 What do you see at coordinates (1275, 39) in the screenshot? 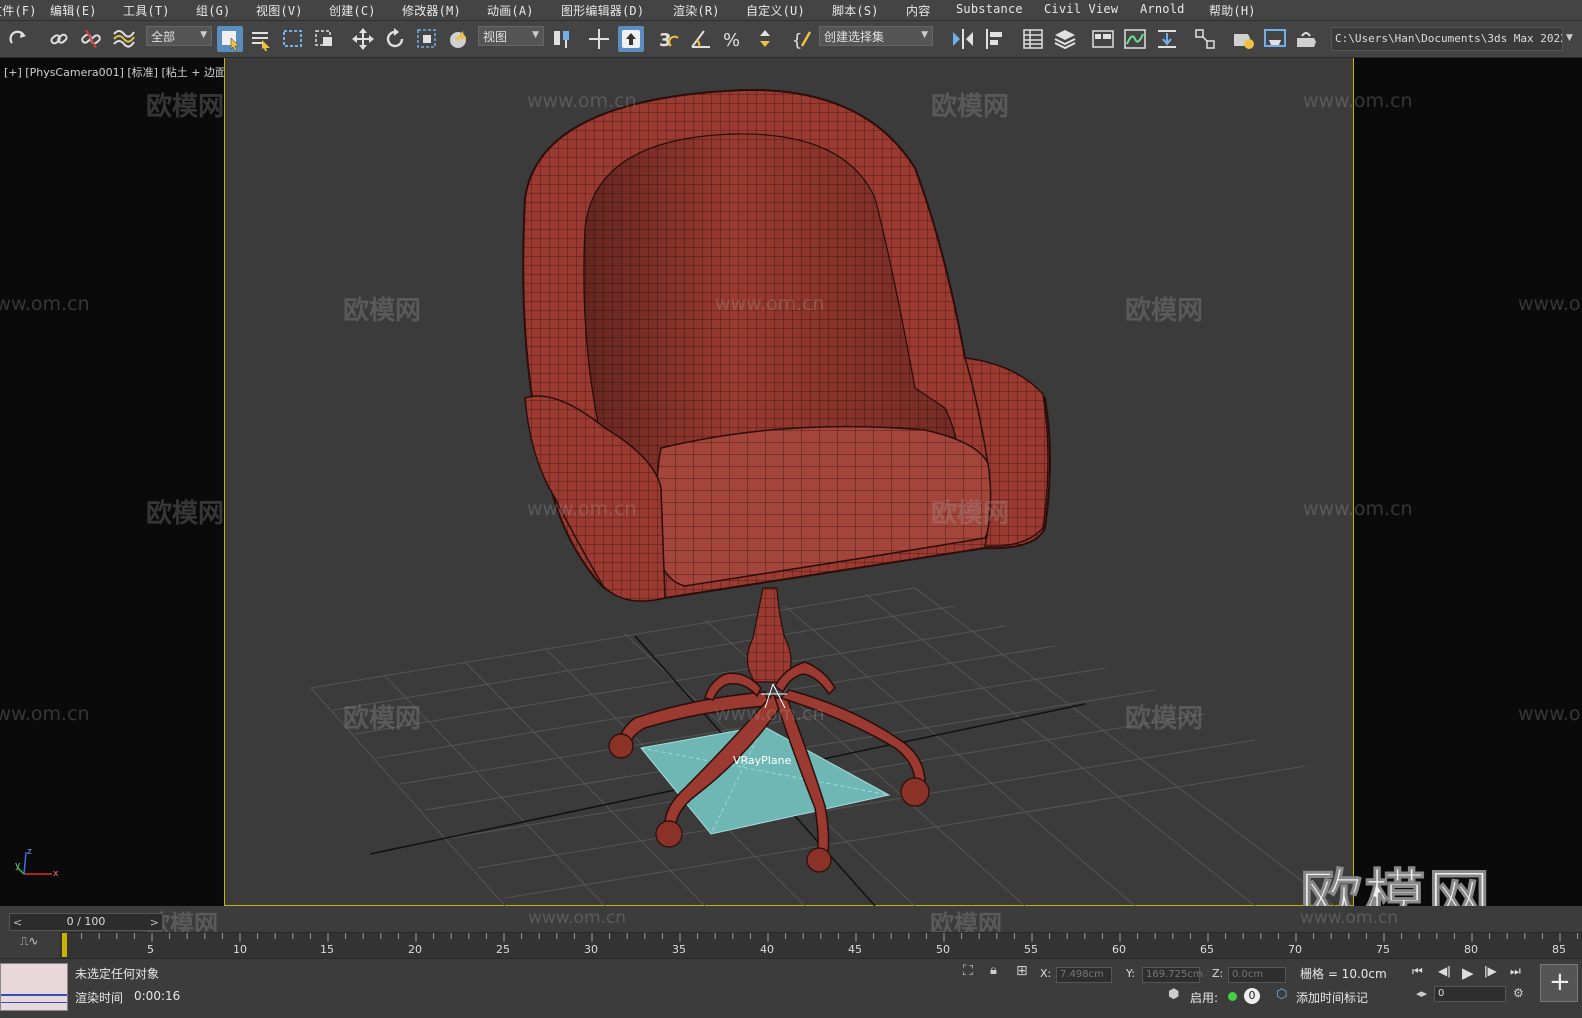
I see `rendered-frame-window-icon` at bounding box center [1275, 39].